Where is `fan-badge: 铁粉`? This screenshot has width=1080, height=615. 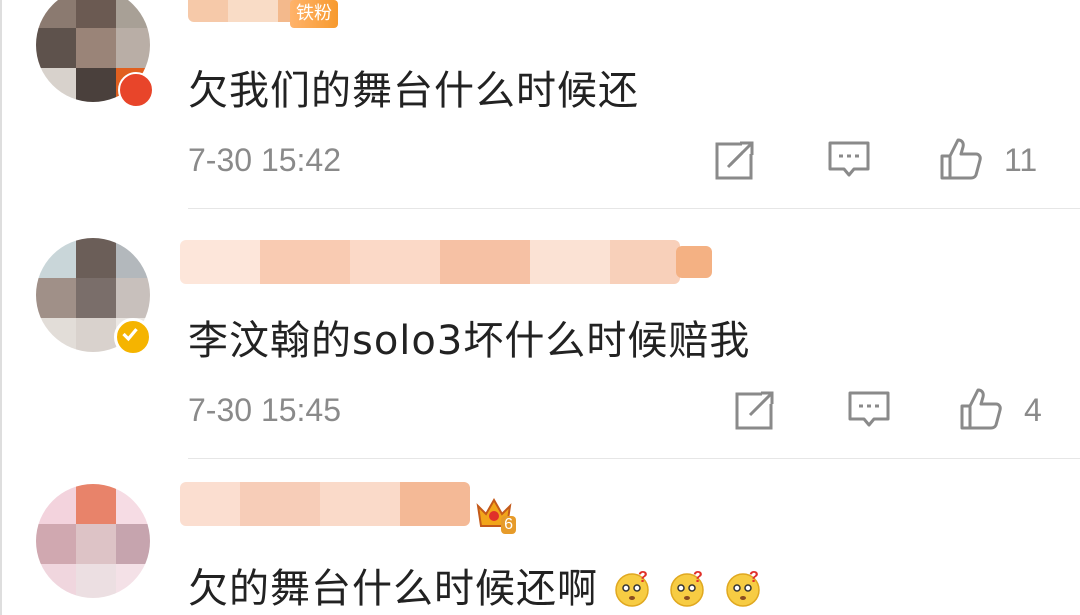 fan-badge: 铁粉 is located at coordinates (314, 14).